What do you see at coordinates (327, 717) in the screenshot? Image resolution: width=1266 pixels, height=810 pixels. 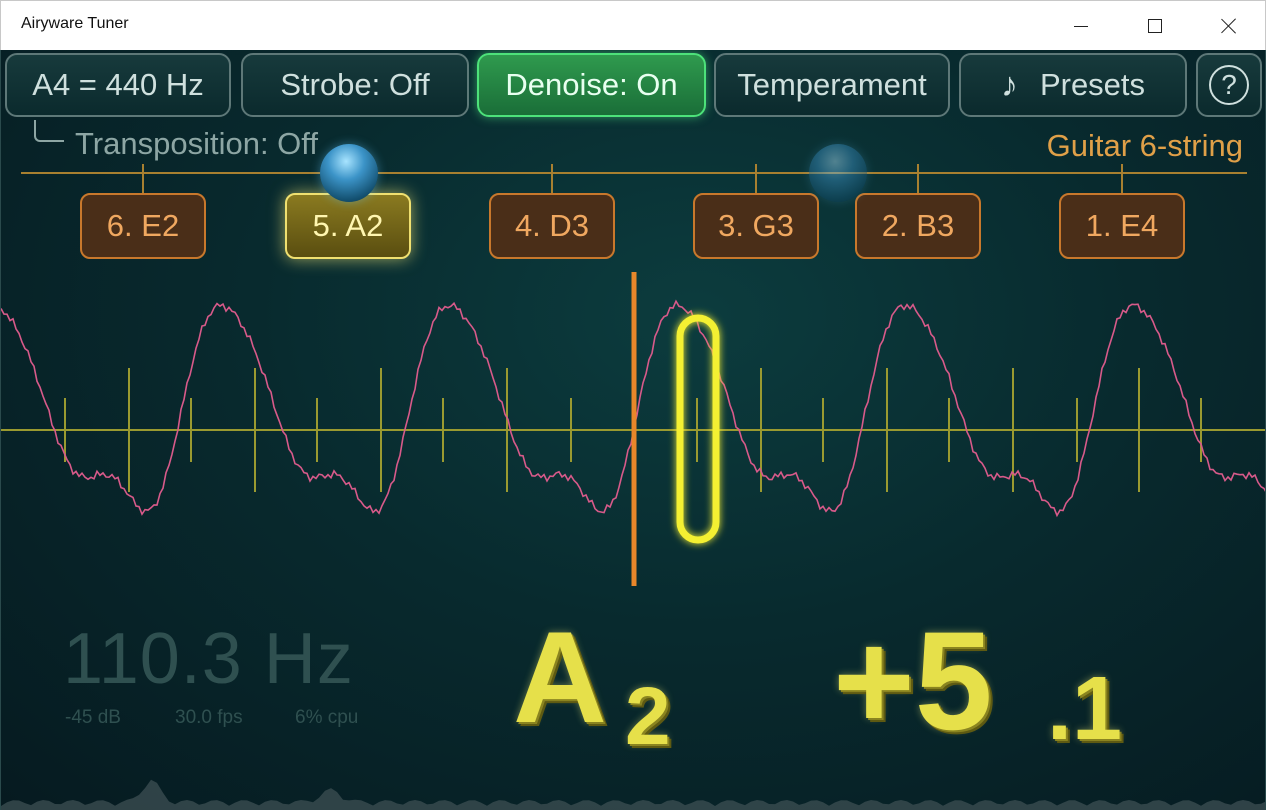 I see `cpu-readout: 6% cpu` at bounding box center [327, 717].